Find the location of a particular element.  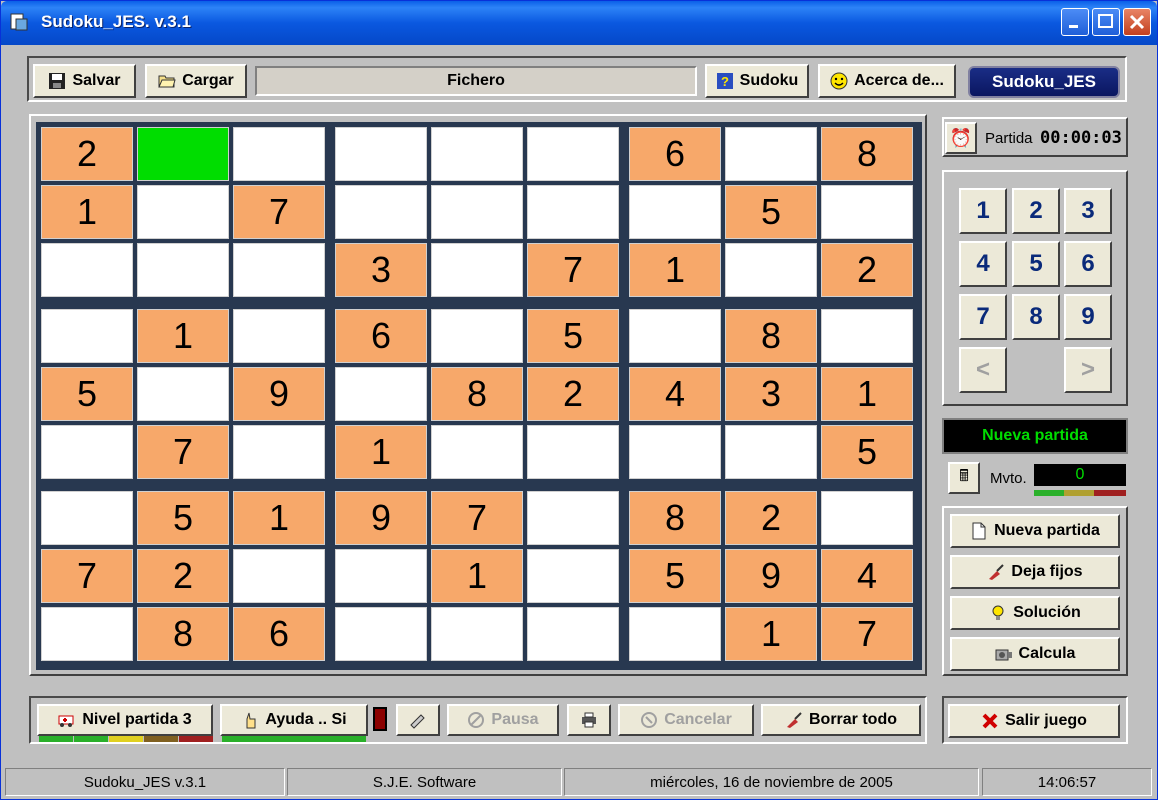

clear-all-button: Borrar todo is located at coordinates (841, 720).